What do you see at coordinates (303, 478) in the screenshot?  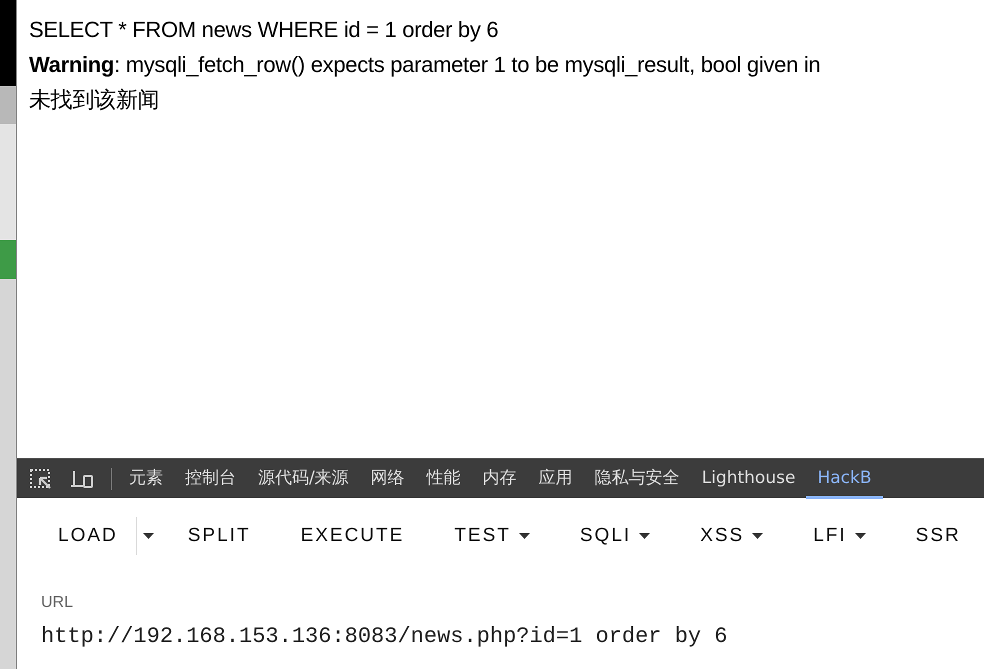 I see `devtools-tab: 源代码/来源` at bounding box center [303, 478].